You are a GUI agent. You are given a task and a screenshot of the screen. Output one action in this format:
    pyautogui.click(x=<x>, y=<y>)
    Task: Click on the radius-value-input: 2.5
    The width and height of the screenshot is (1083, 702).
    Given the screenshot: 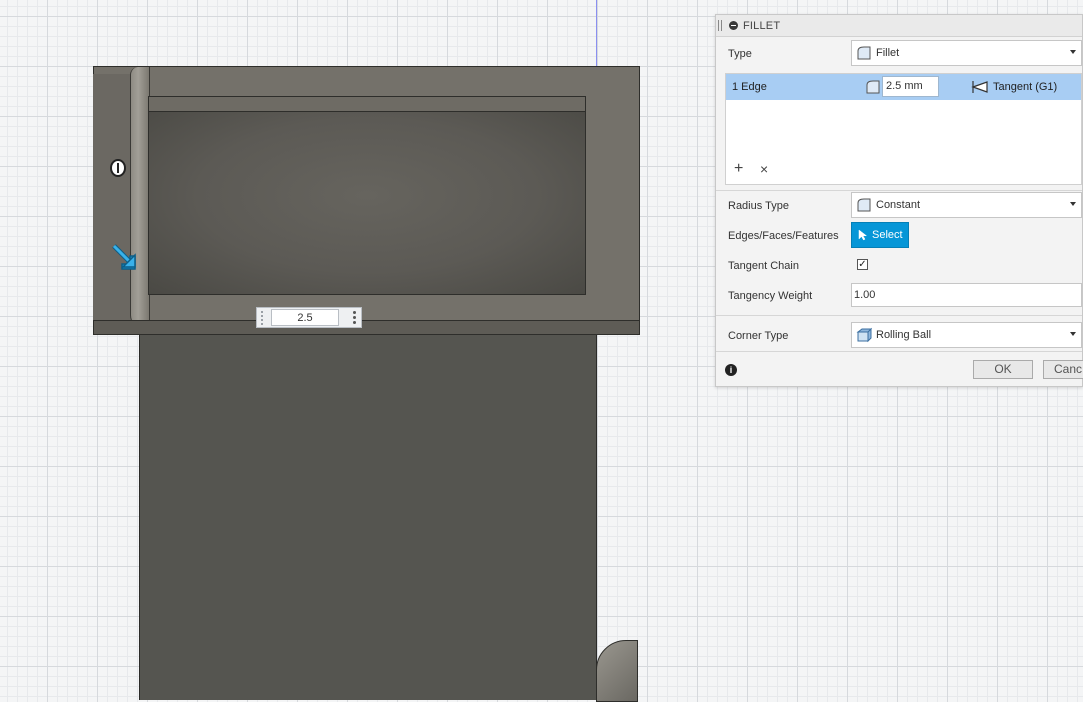 What is the action you would take?
    pyautogui.click(x=305, y=317)
    